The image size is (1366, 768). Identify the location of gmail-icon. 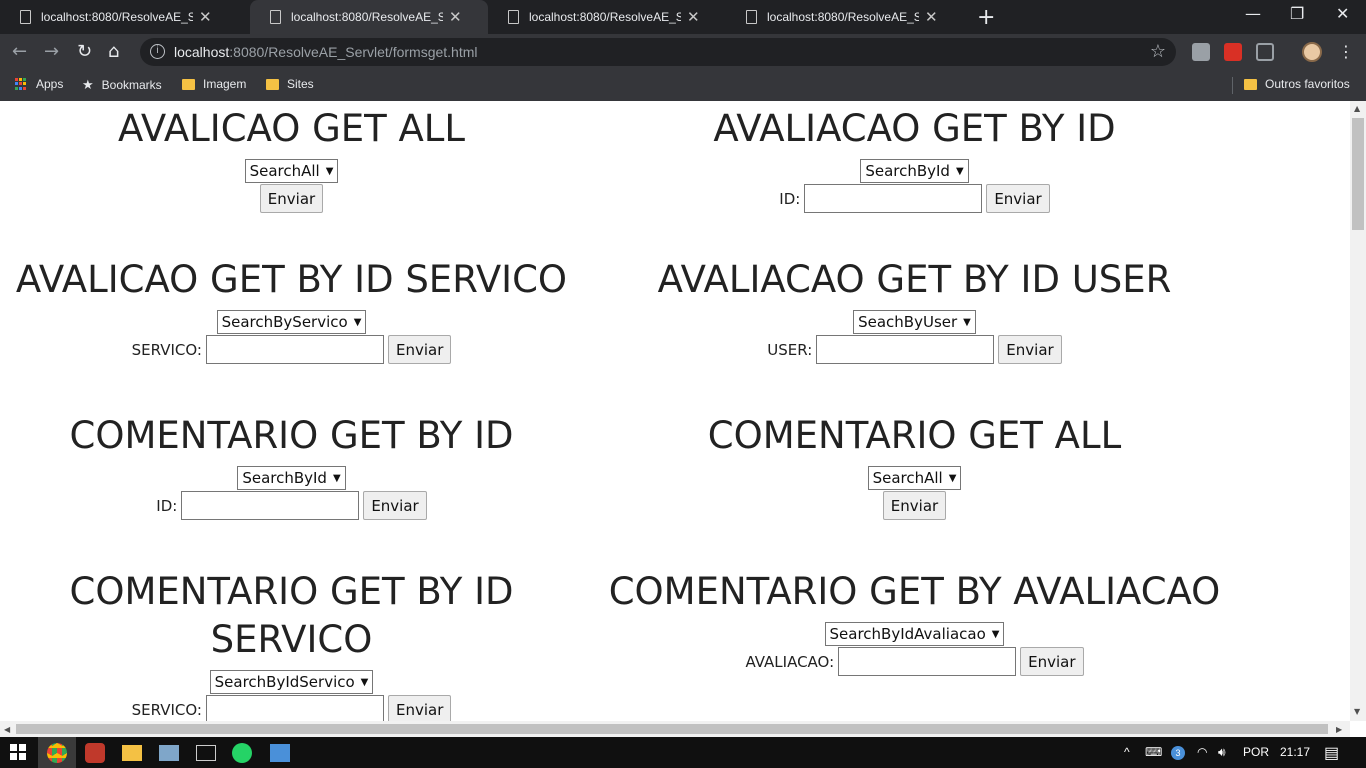
(1233, 52).